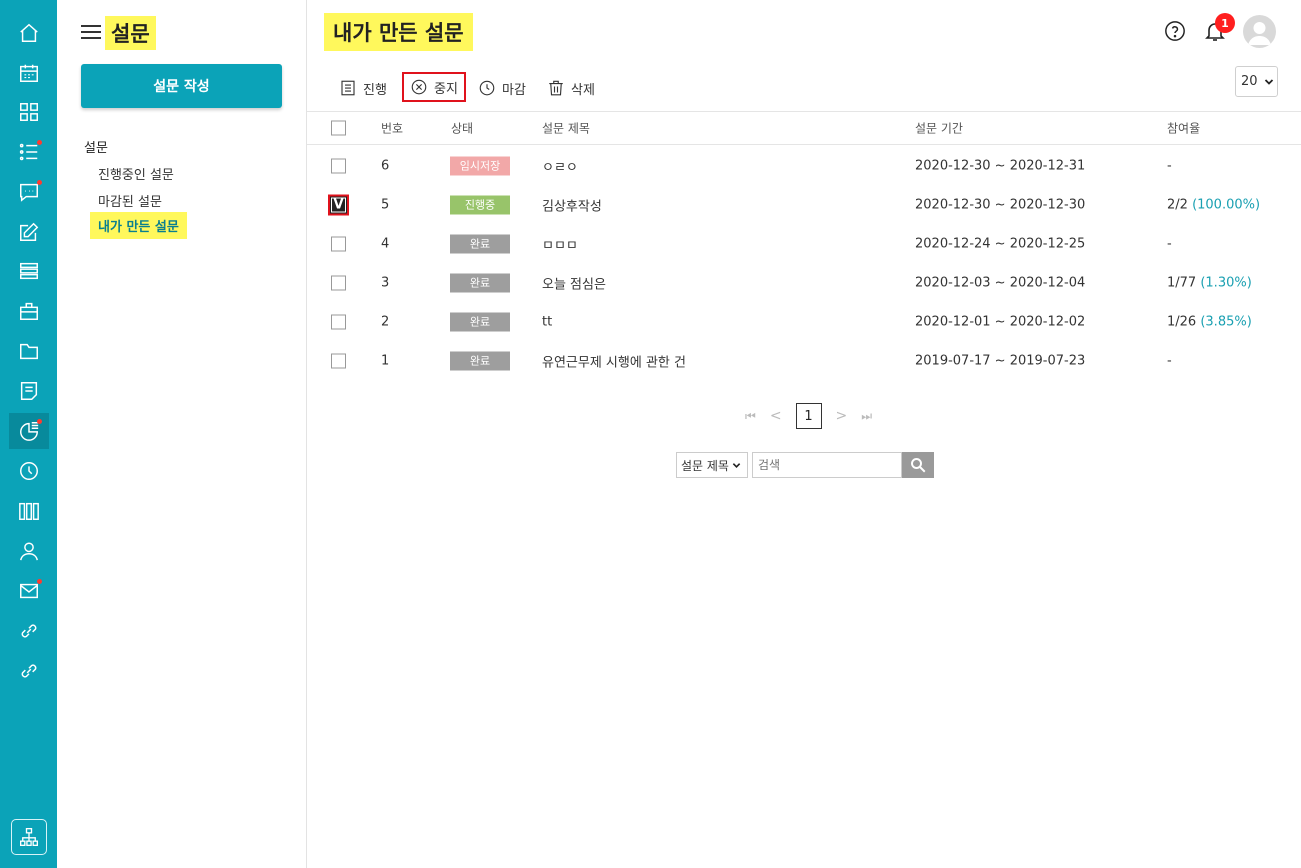 This screenshot has height=868, width=1301. What do you see at coordinates (514, 90) in the screenshot?
I see `close-label: 마감` at bounding box center [514, 90].